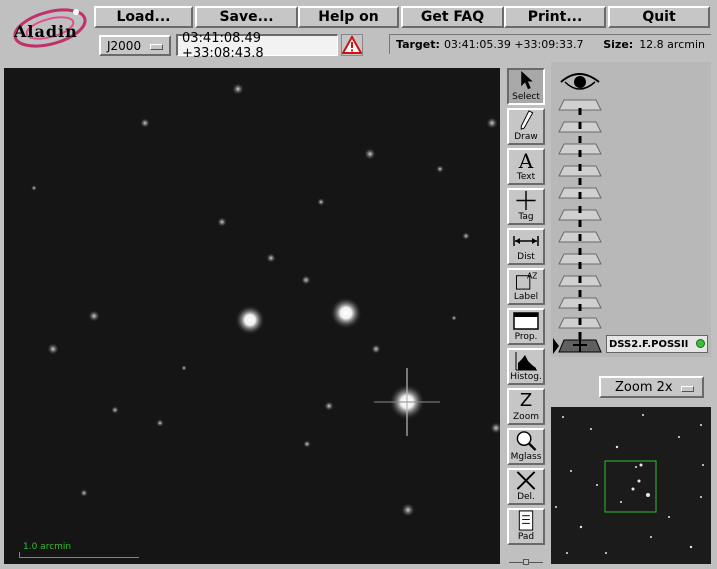  Describe the element at coordinates (618, 44) in the screenshot. I see `size-label: Size:` at that location.